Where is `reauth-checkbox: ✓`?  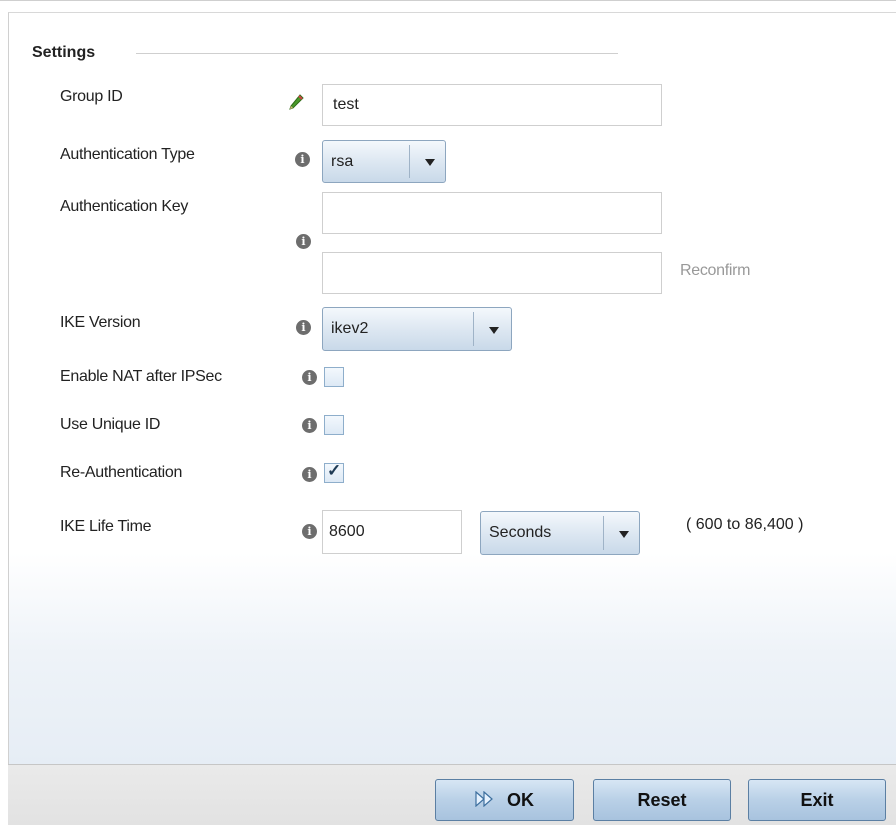 reauth-checkbox: ✓ is located at coordinates (334, 472).